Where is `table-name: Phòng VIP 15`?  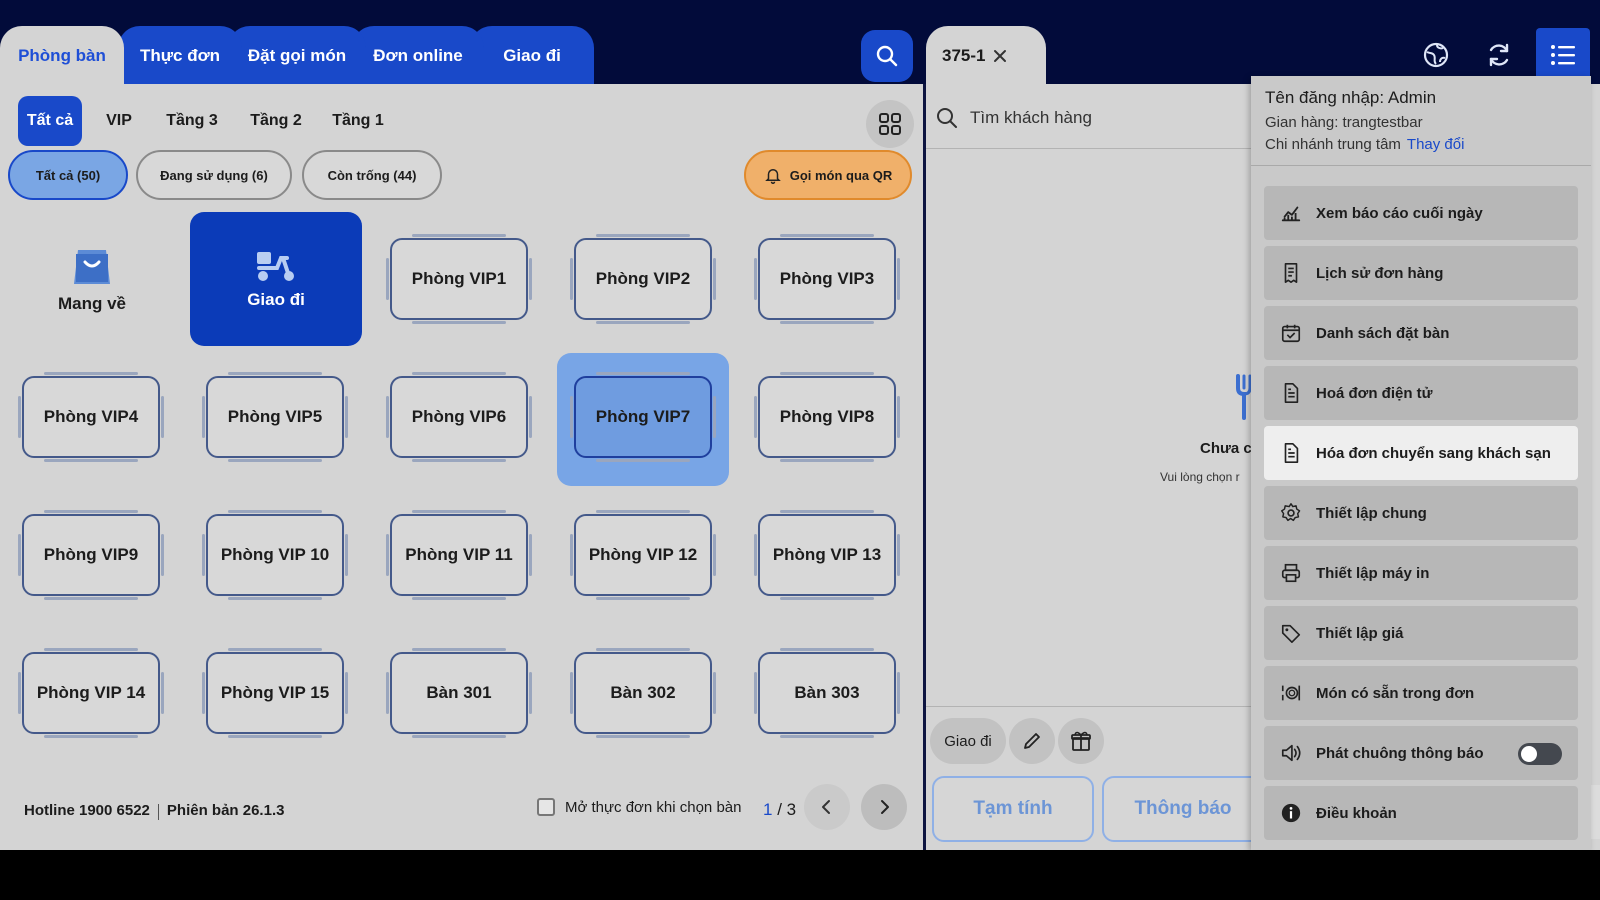
table-name: Phòng VIP 15 is located at coordinates (275, 692).